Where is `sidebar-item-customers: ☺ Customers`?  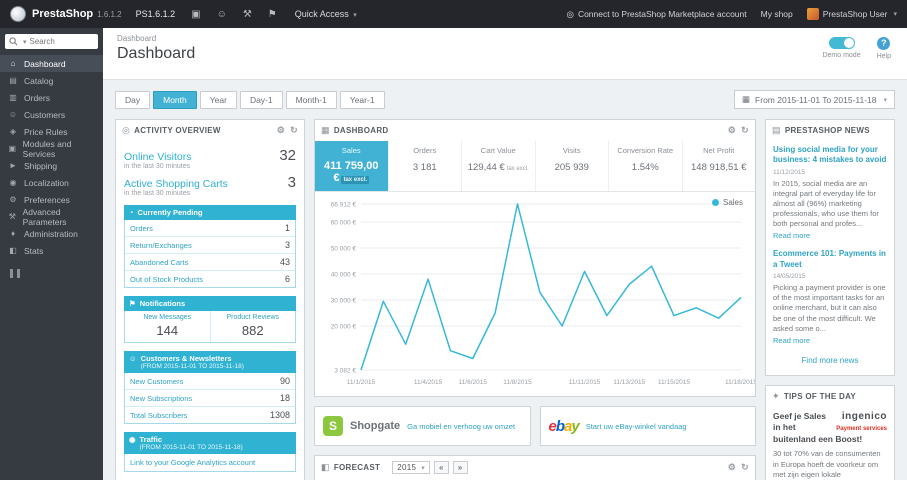 sidebar-item-customers: ☺ Customers is located at coordinates (51, 114).